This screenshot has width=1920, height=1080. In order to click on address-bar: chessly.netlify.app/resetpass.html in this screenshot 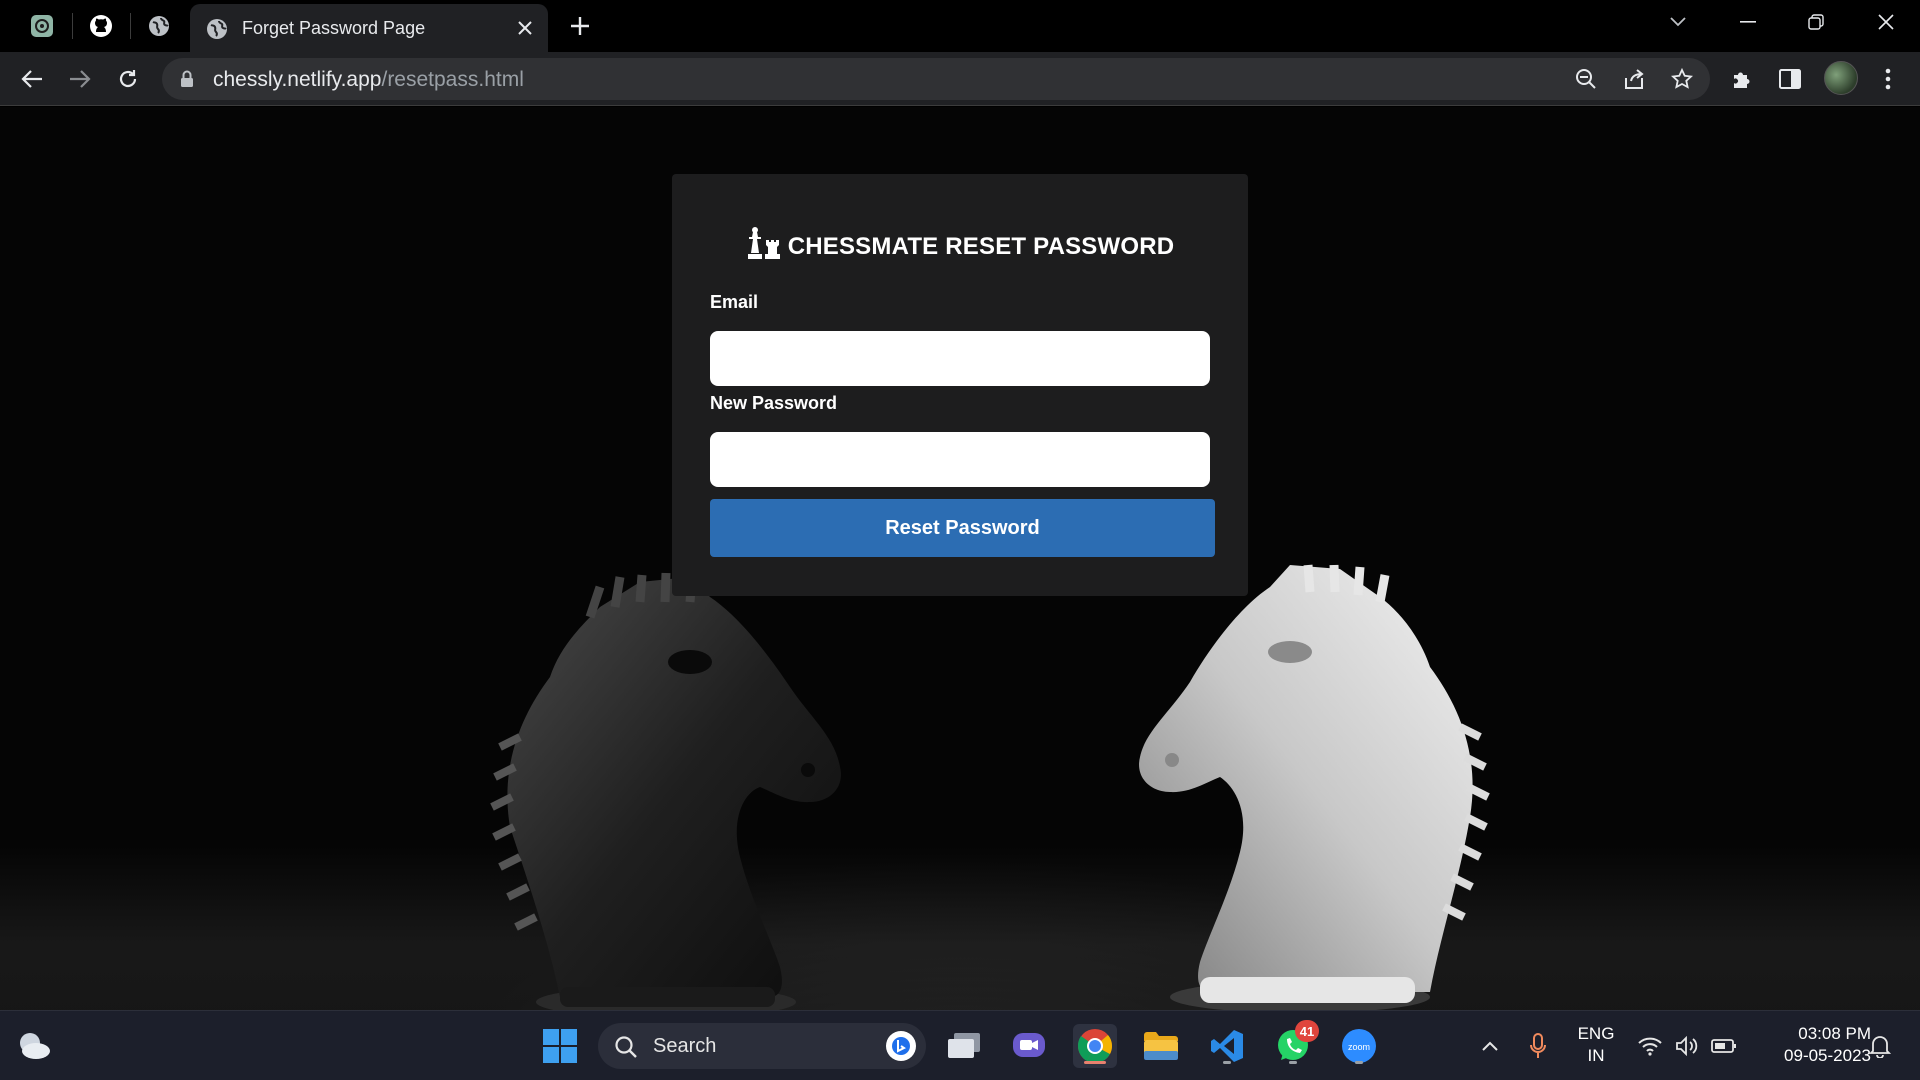, I will do `click(936, 79)`.